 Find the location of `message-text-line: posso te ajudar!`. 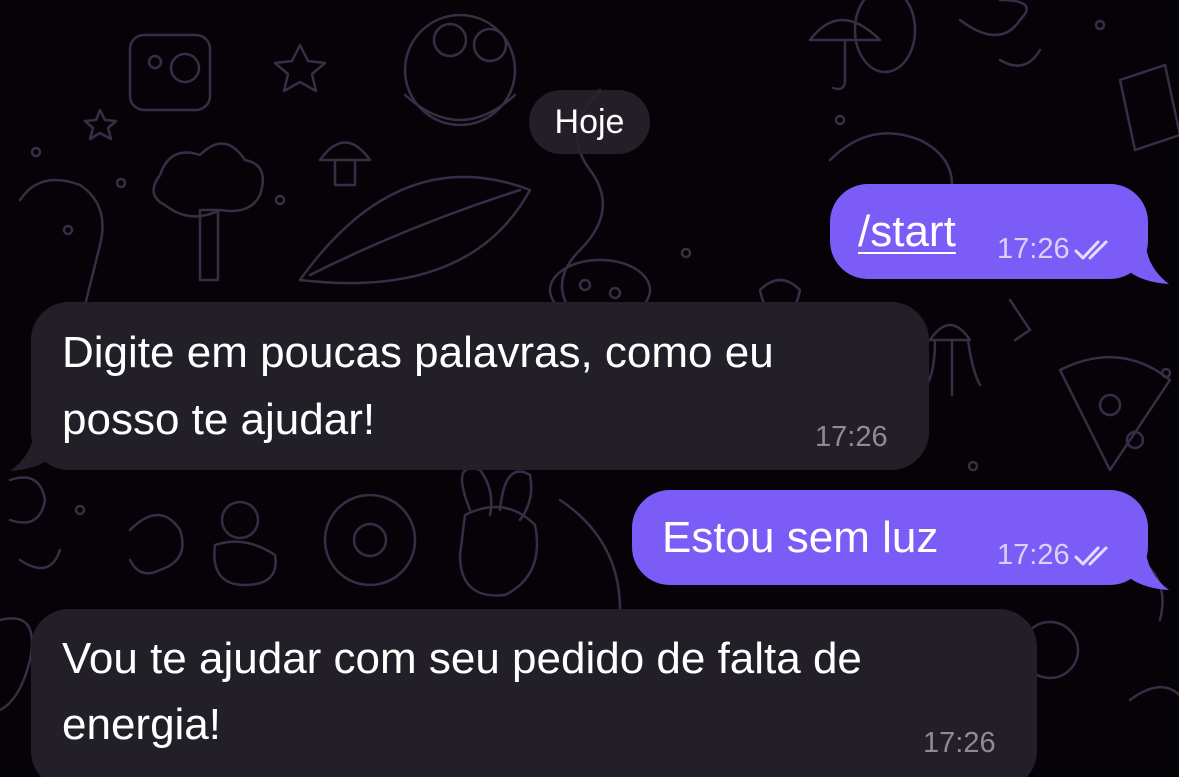

message-text-line: posso te ajudar! is located at coordinates (218, 420).